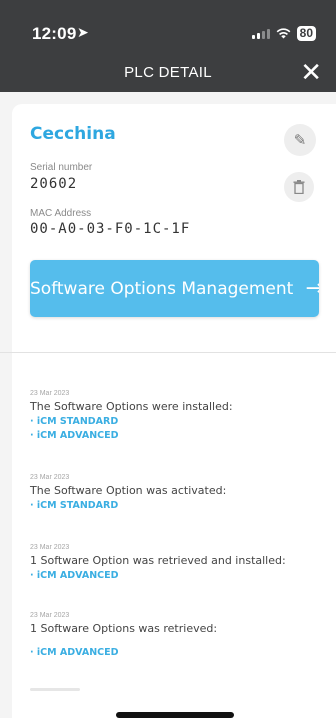 The image size is (336, 718). Describe the element at coordinates (260, 33) in the screenshot. I see `signal-icon` at that location.